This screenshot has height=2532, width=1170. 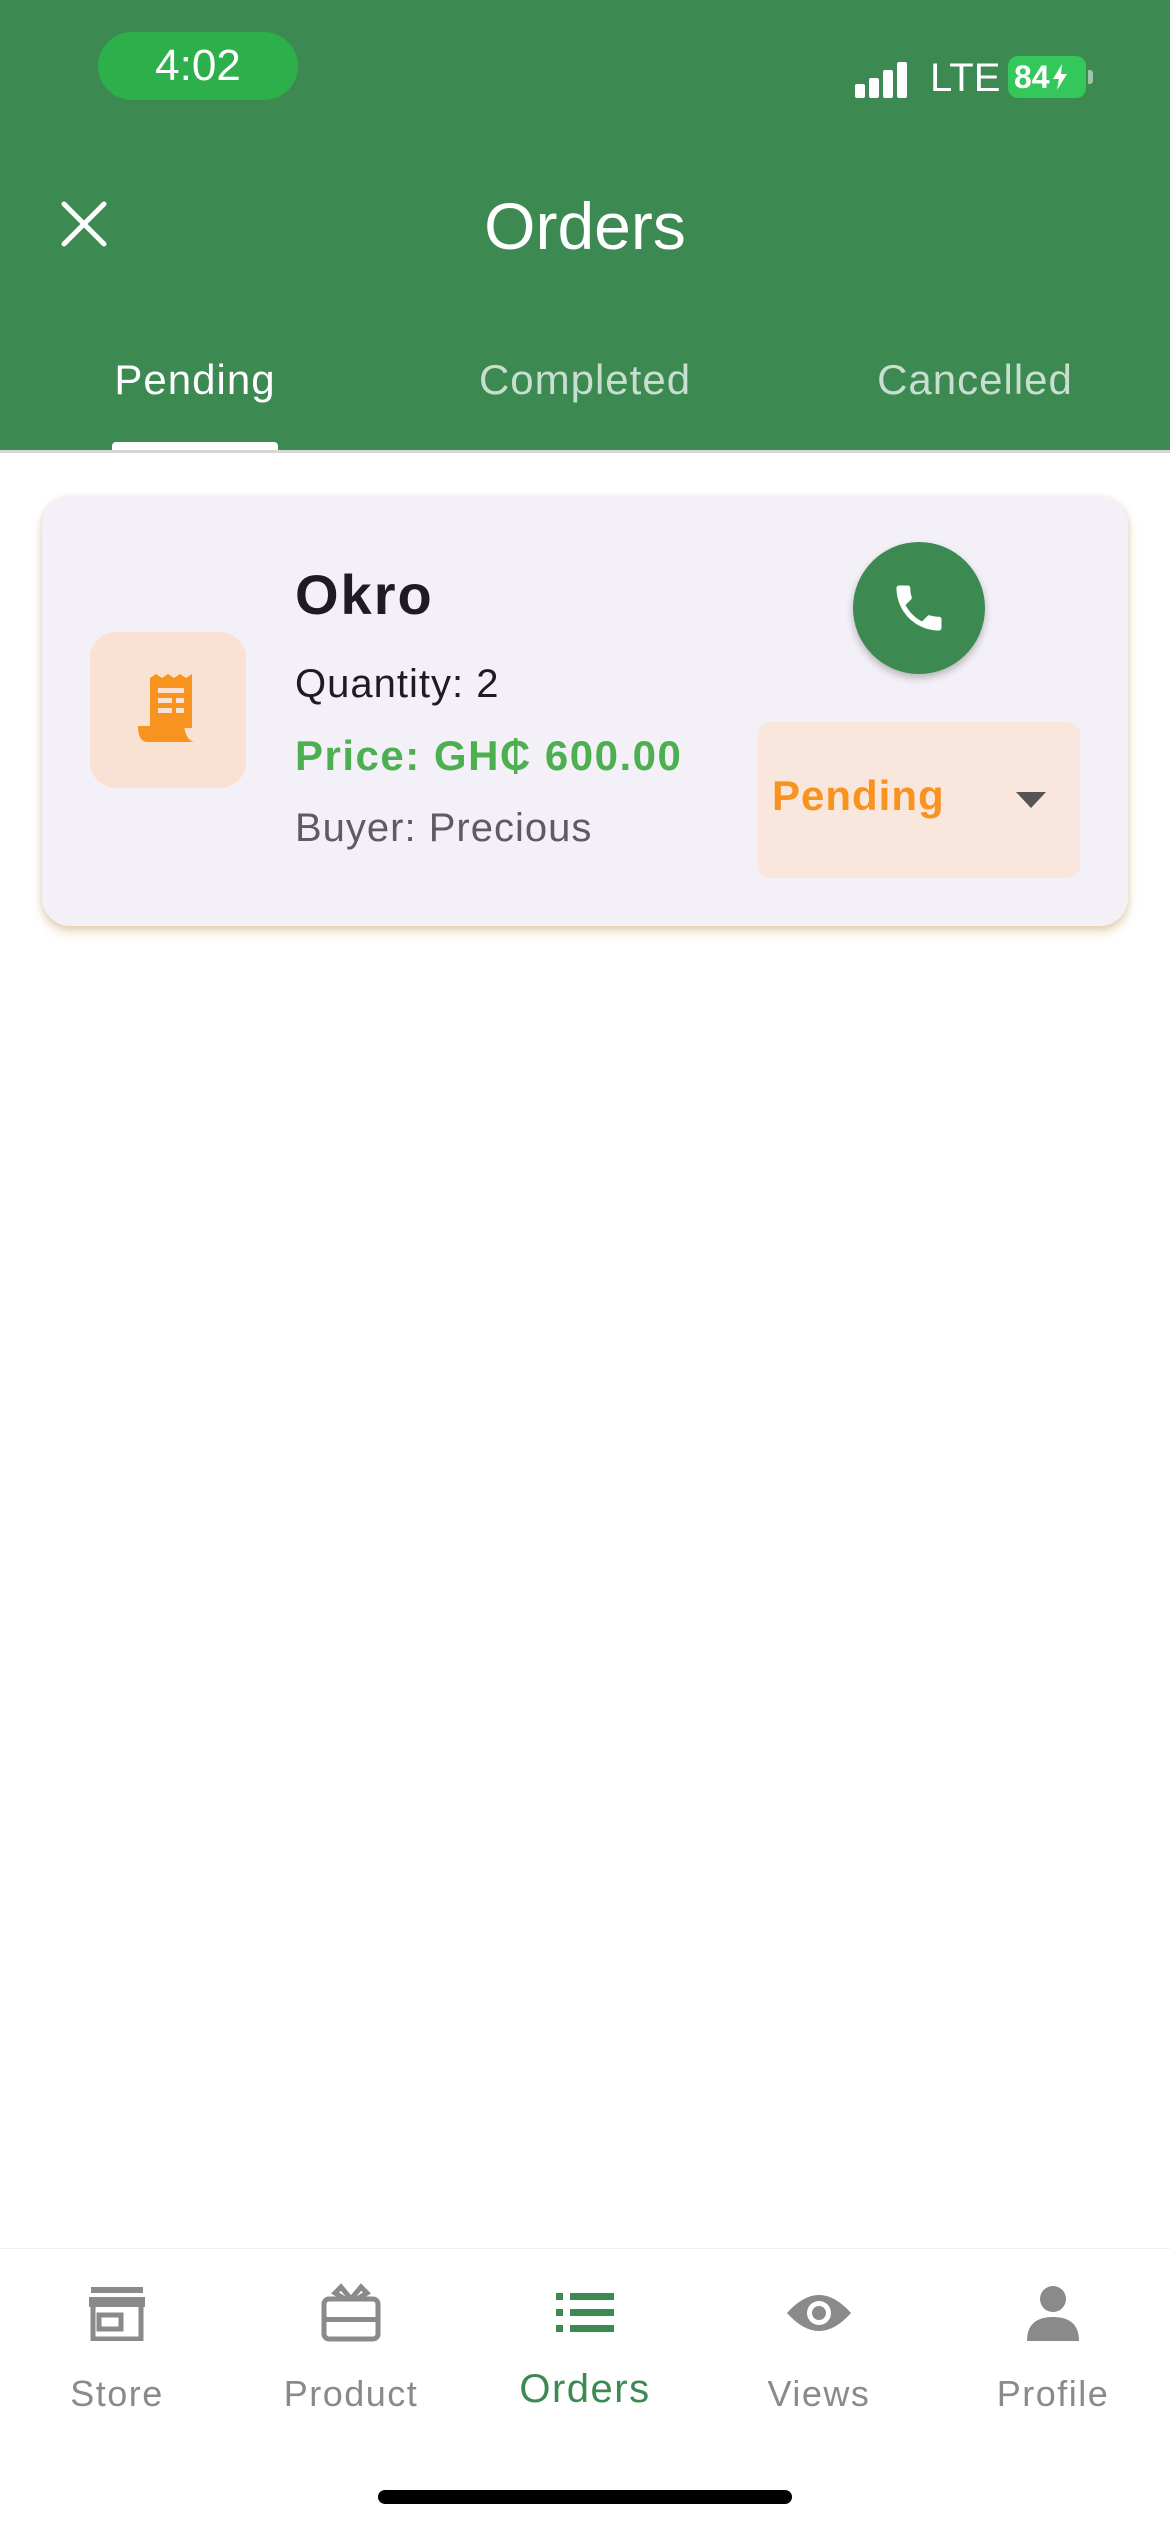 What do you see at coordinates (1031, 800) in the screenshot?
I see `caret-down-icon` at bounding box center [1031, 800].